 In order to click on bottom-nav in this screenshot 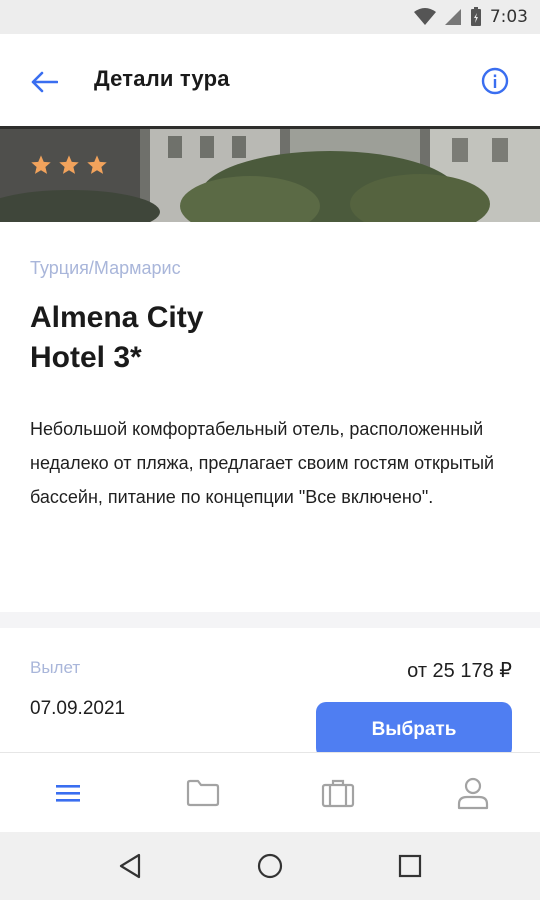, I will do `click(270, 792)`.